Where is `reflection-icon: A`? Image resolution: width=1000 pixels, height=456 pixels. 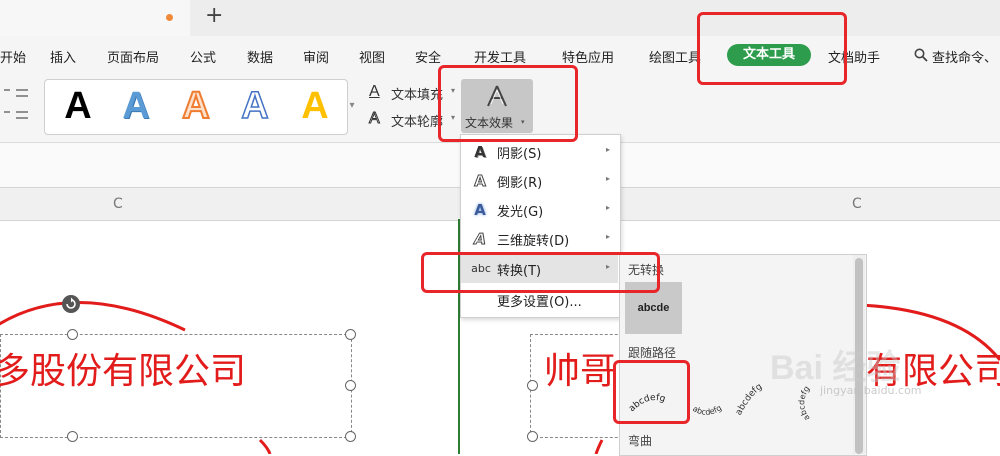
reflection-icon: A is located at coordinates (480, 181).